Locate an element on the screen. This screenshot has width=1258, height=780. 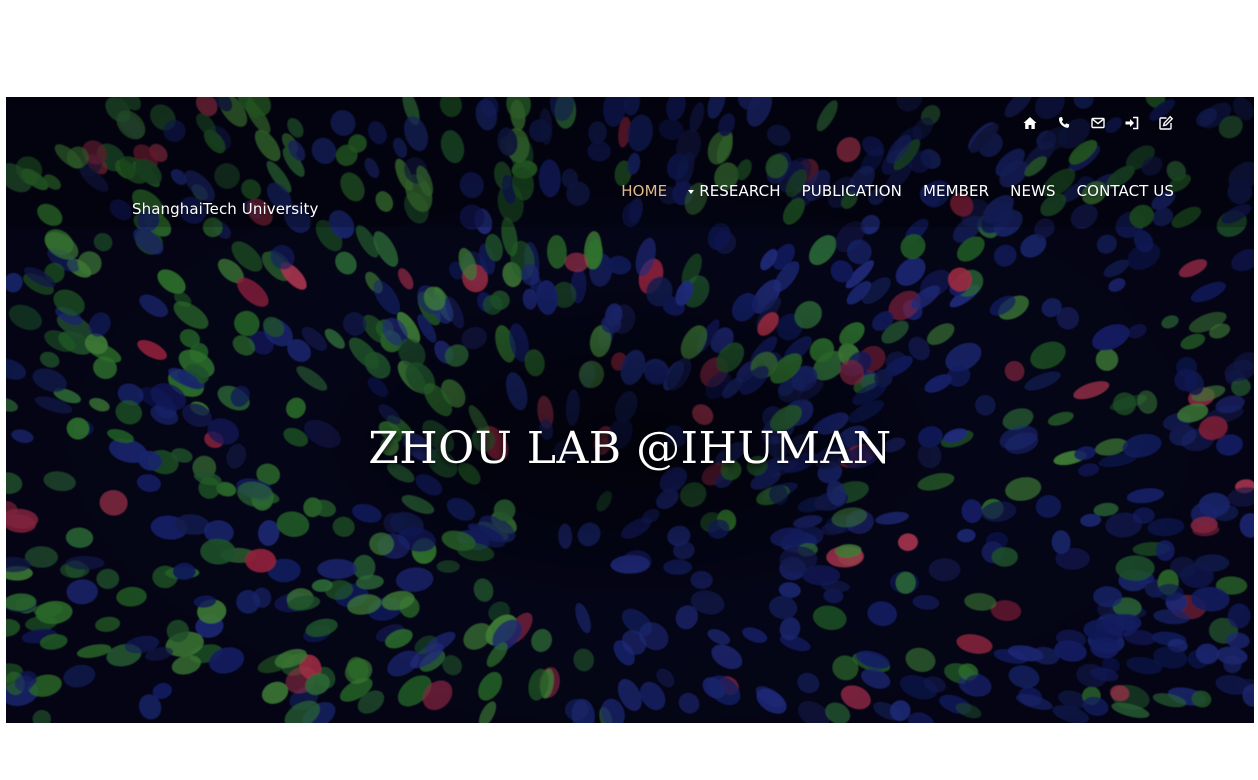
nav-item-research-label: RESEARCH is located at coordinates (740, 191).